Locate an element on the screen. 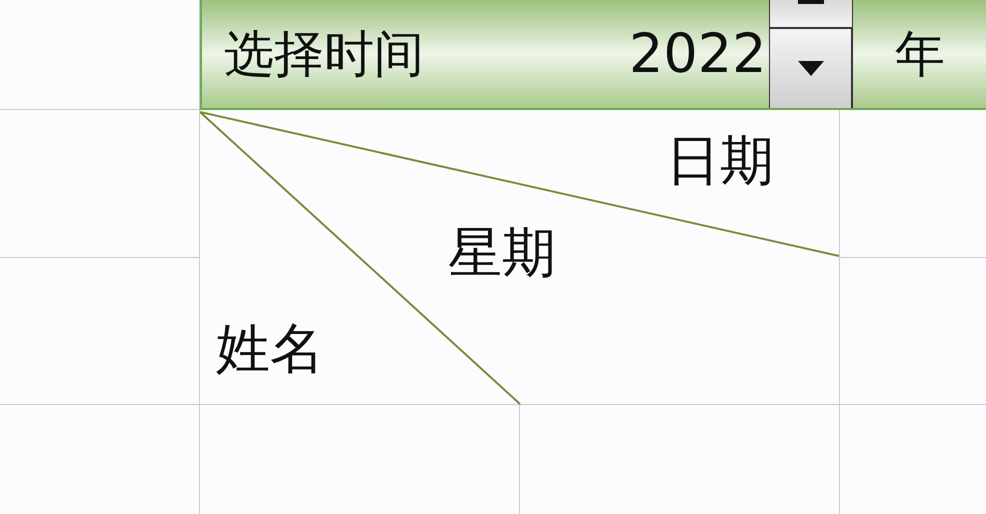  select-time-label: 选择时间 is located at coordinates (324, 54).